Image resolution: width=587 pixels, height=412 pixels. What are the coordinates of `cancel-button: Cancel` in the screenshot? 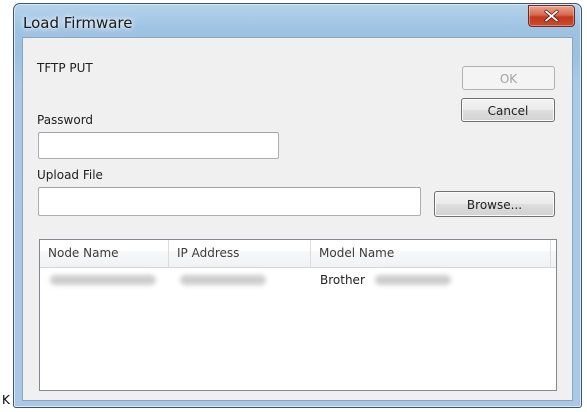 It's located at (508, 110).